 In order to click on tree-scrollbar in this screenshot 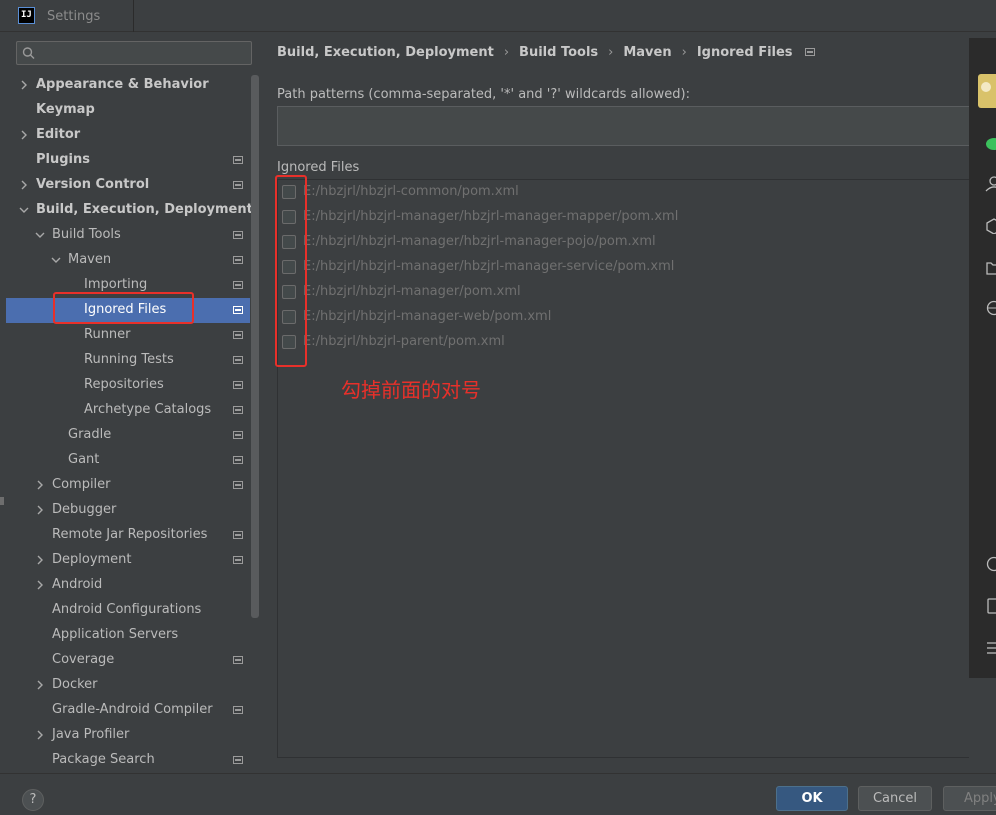, I will do `click(255, 346)`.